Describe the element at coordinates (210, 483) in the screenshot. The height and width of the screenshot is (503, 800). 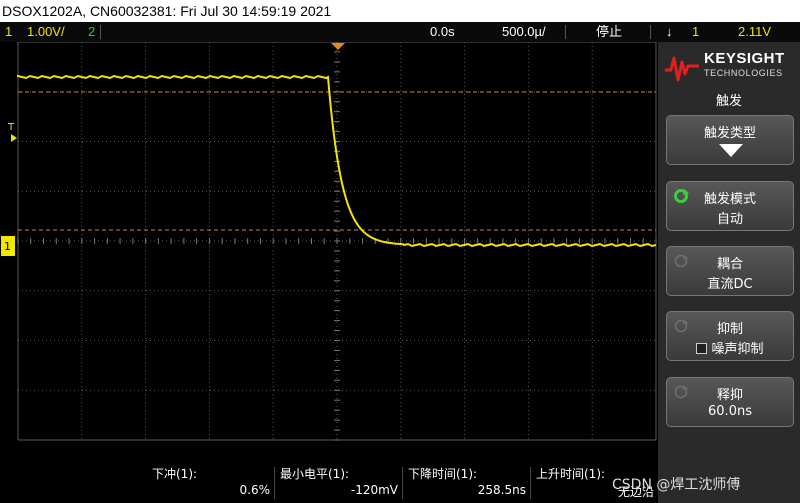
I see `measure-overshoot: 下冲(1): 0.6%` at that location.